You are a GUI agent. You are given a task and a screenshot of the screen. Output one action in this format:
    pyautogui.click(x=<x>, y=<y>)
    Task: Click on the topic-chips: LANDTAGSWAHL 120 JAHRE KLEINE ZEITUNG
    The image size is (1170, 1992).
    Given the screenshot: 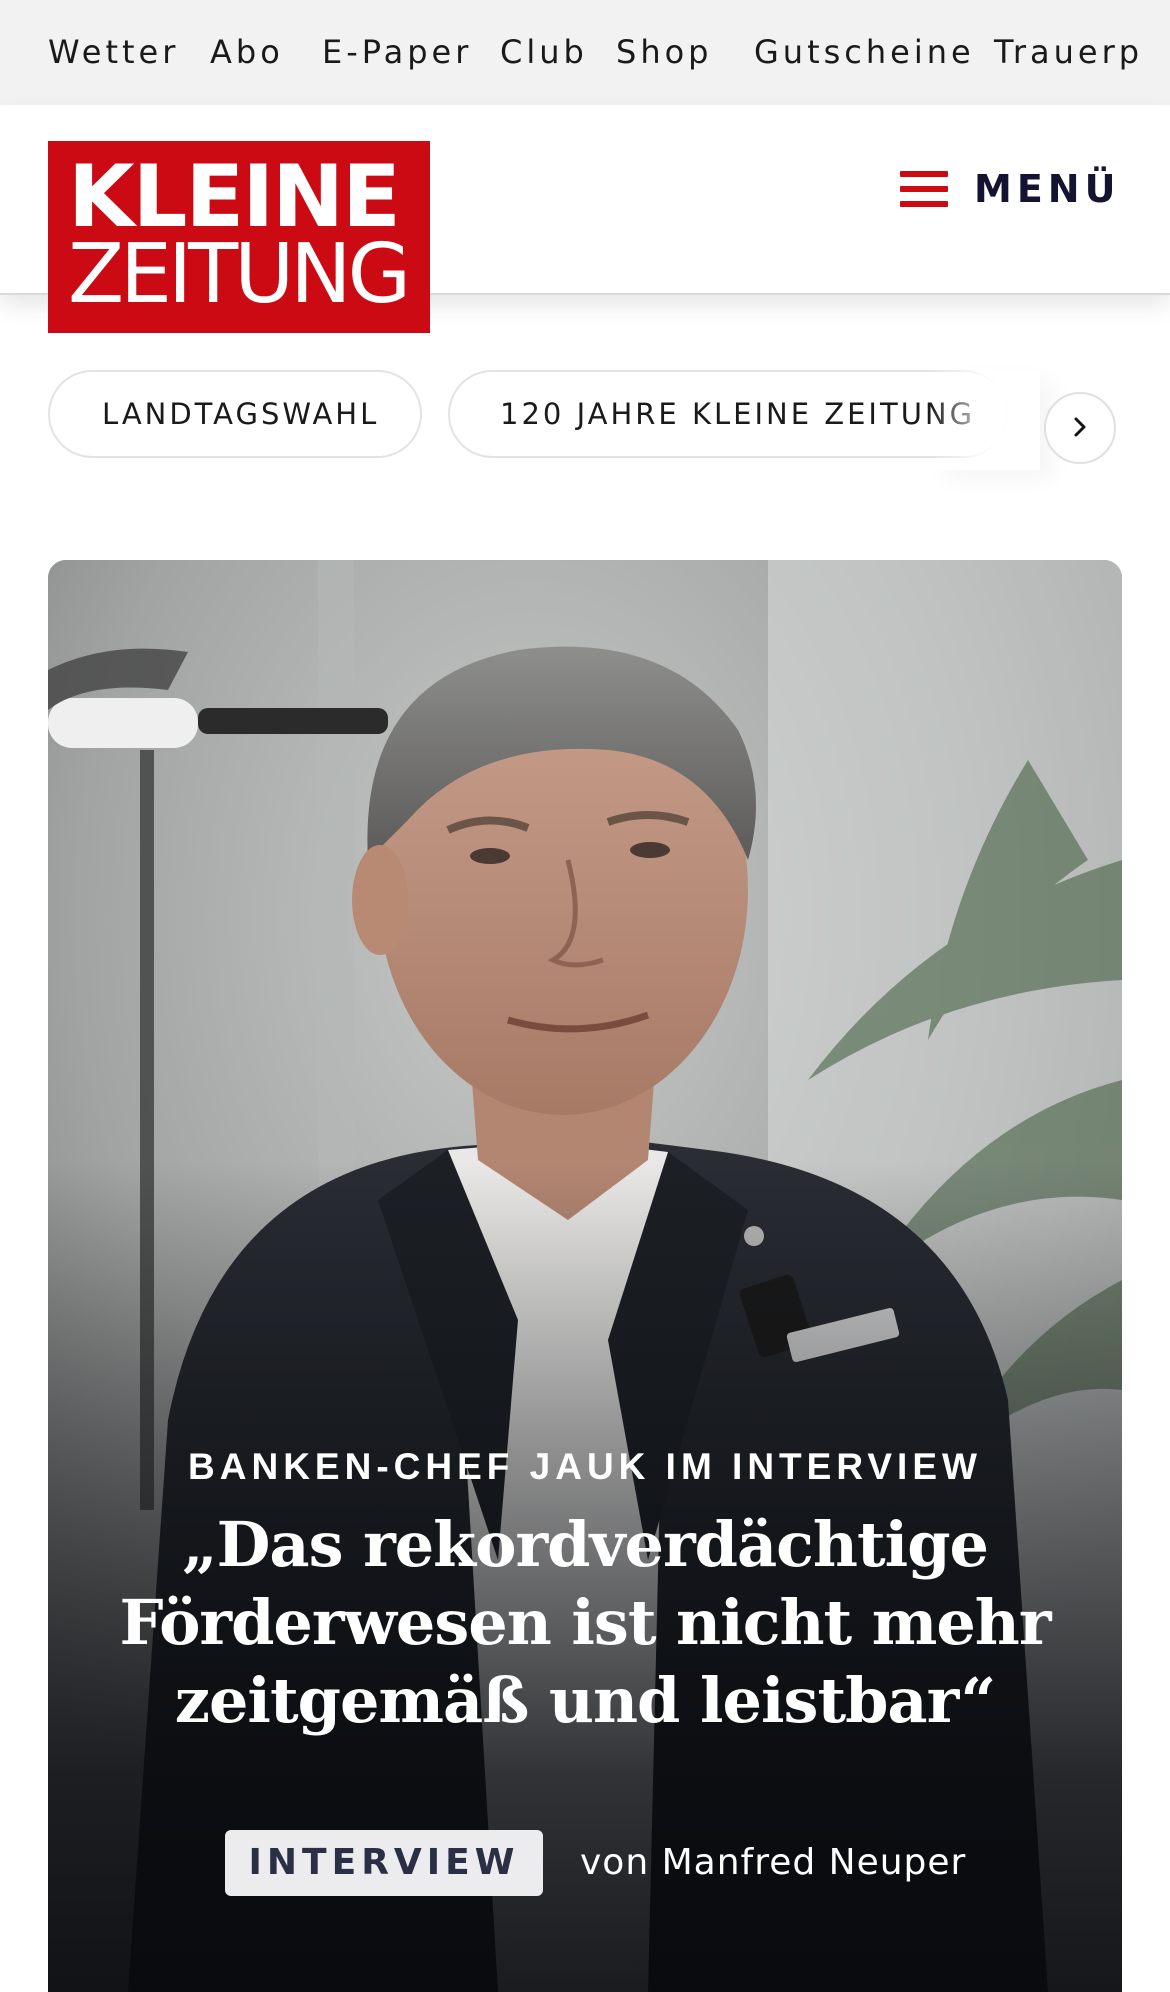 What is the action you would take?
    pyautogui.click(x=585, y=420)
    